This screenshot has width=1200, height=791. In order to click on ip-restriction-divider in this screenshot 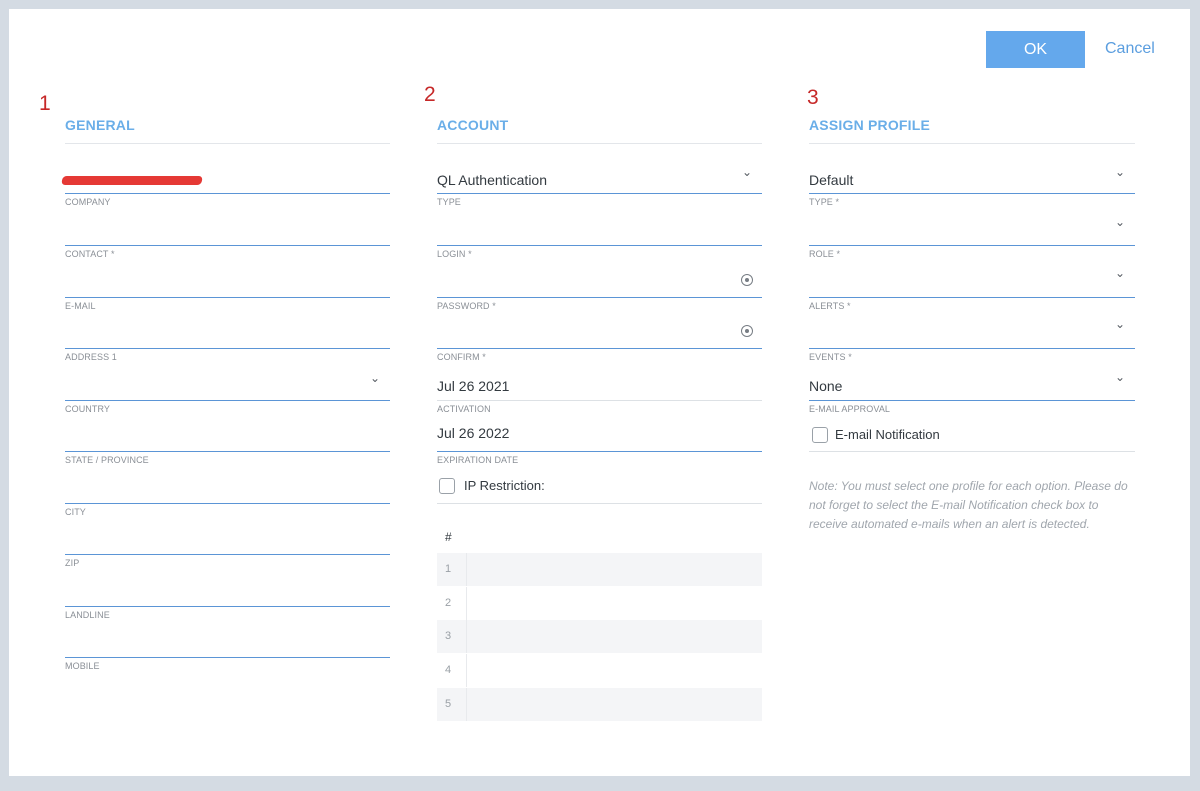, I will do `click(599, 503)`.